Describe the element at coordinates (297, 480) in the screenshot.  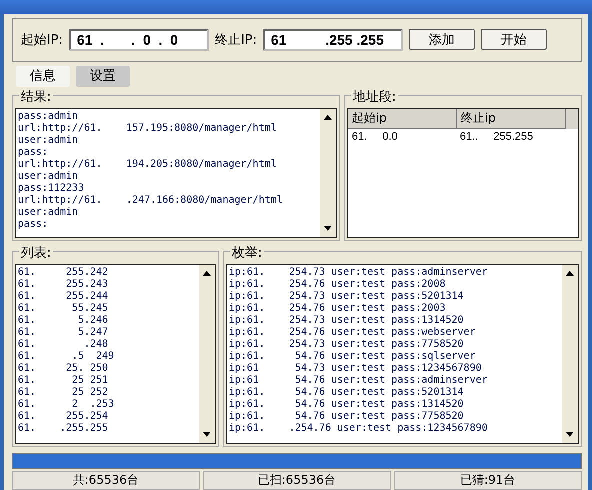
I see `status-text: 已扫:65536台` at that location.